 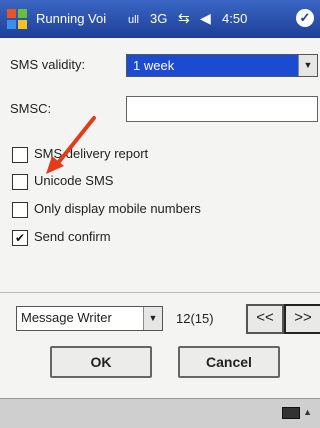 I want to click on message-writer-value: Message Writer, so click(x=66, y=317).